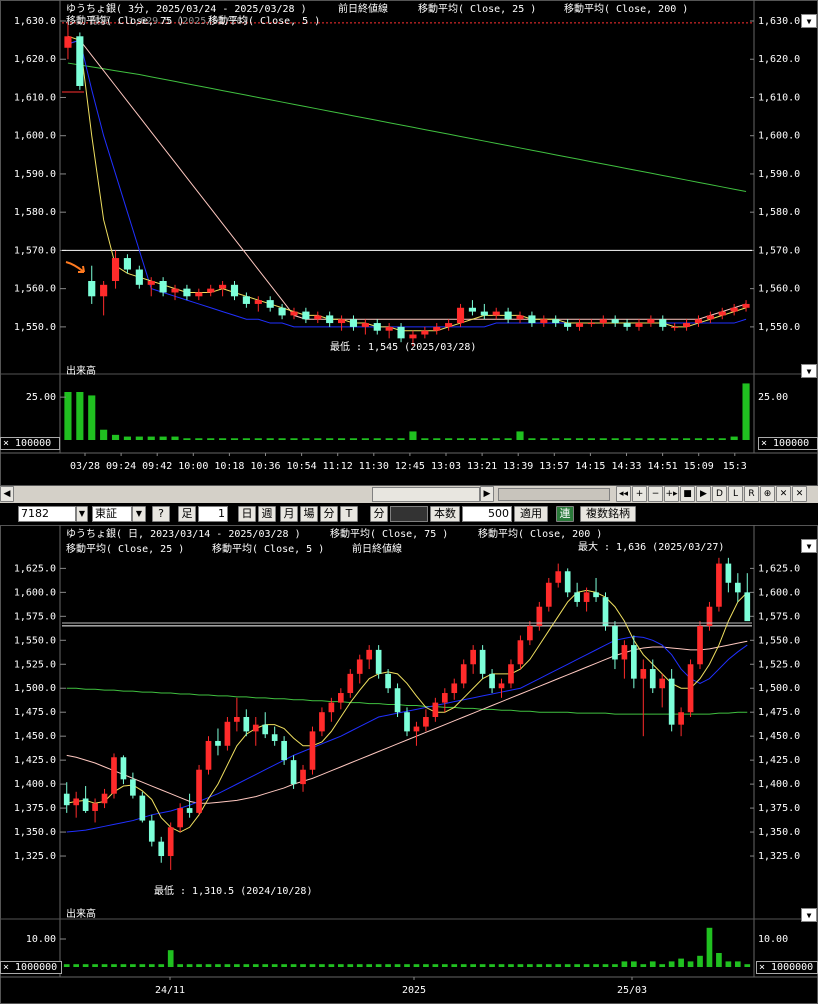  I want to click on scroll-right-button: ▶, so click(487, 494).